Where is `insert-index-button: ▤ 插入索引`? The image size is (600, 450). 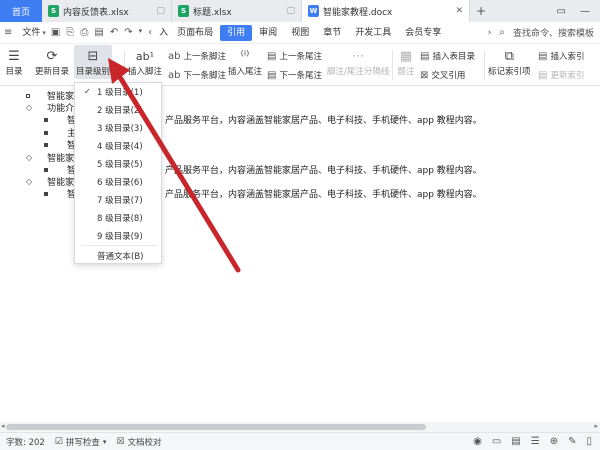 insert-index-button: ▤ 插入索引 is located at coordinates (561, 56).